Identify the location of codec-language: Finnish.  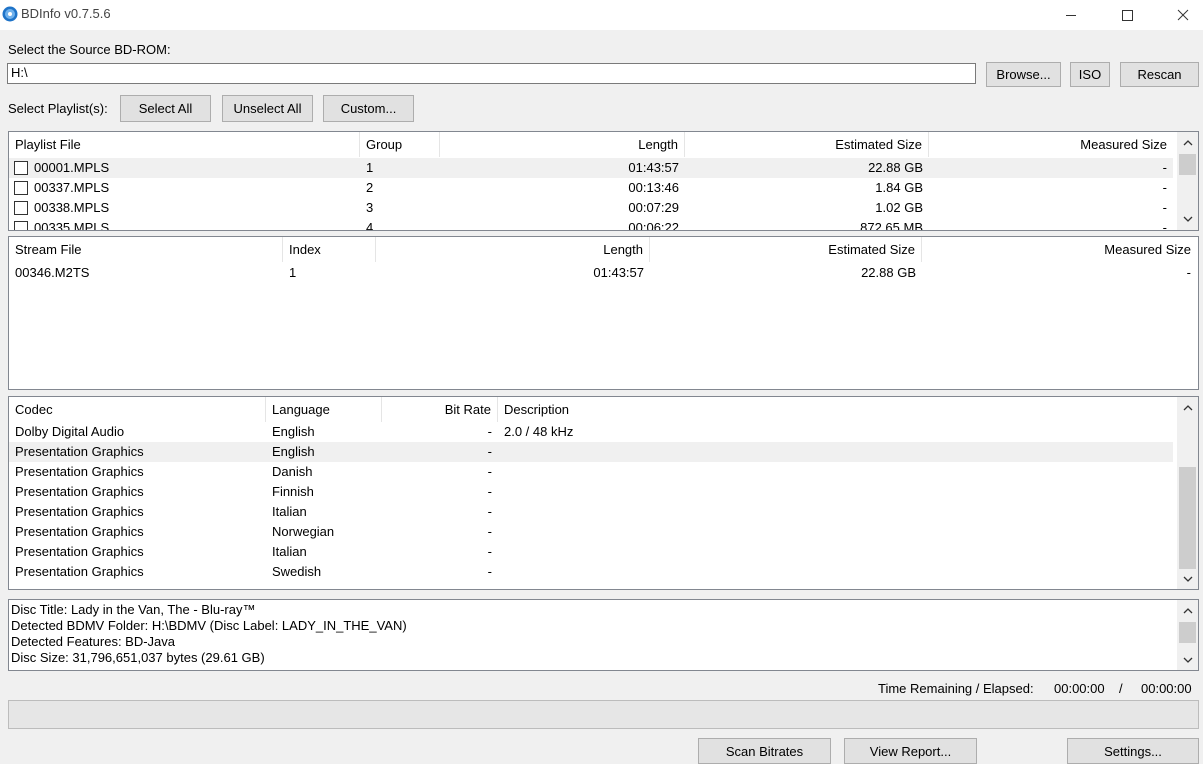
(293, 491).